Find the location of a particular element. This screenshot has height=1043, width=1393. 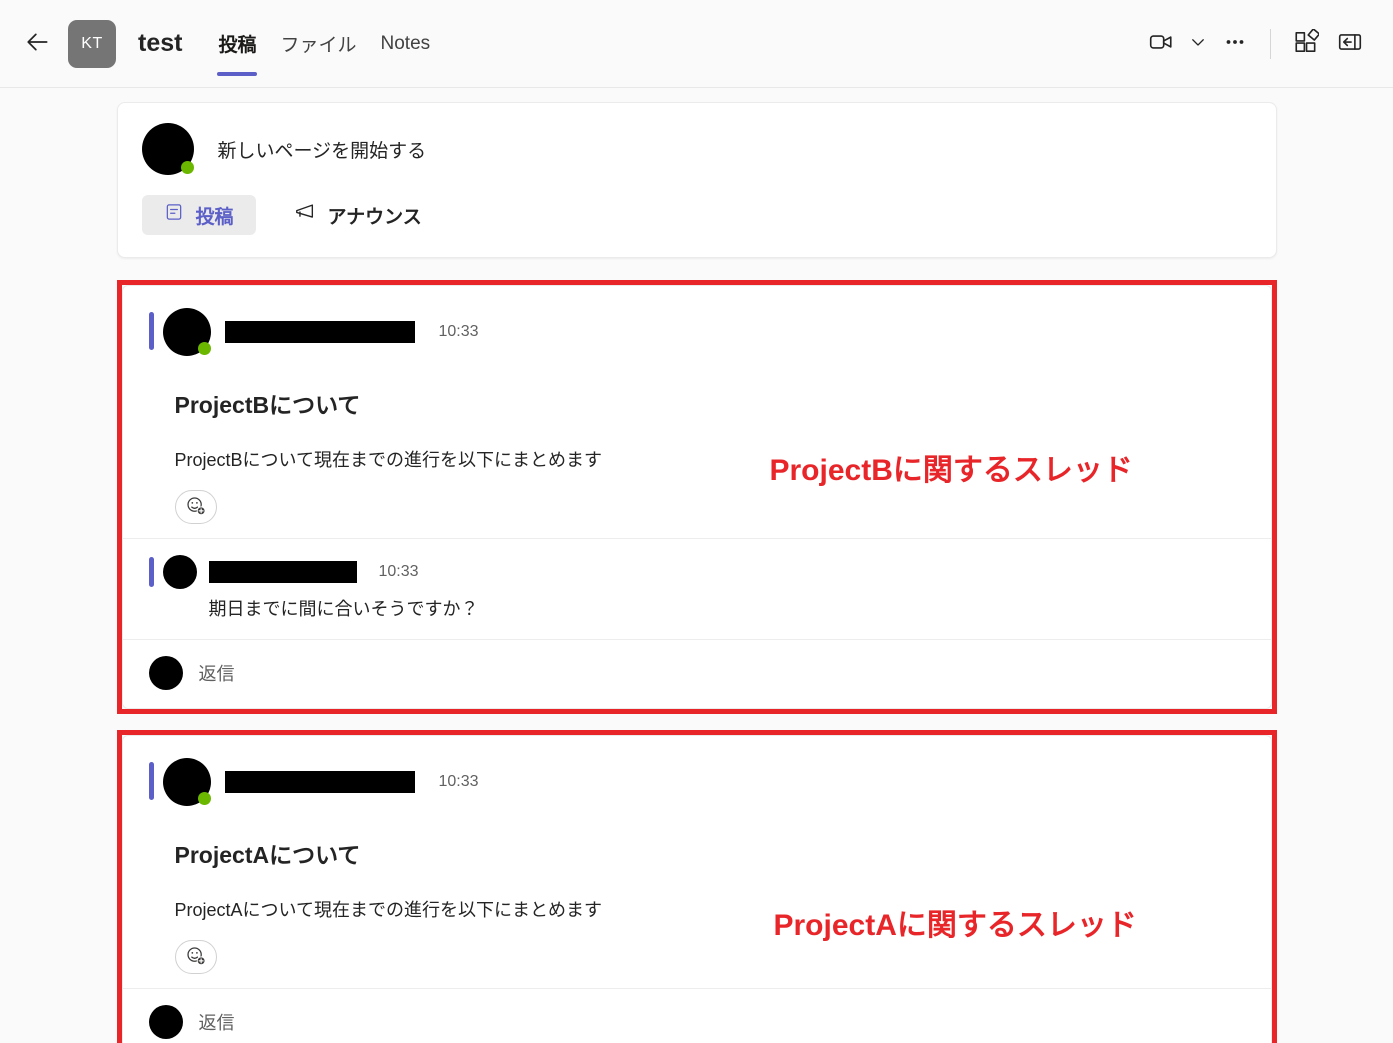

header-actions is located at coordinates (1255, 44).